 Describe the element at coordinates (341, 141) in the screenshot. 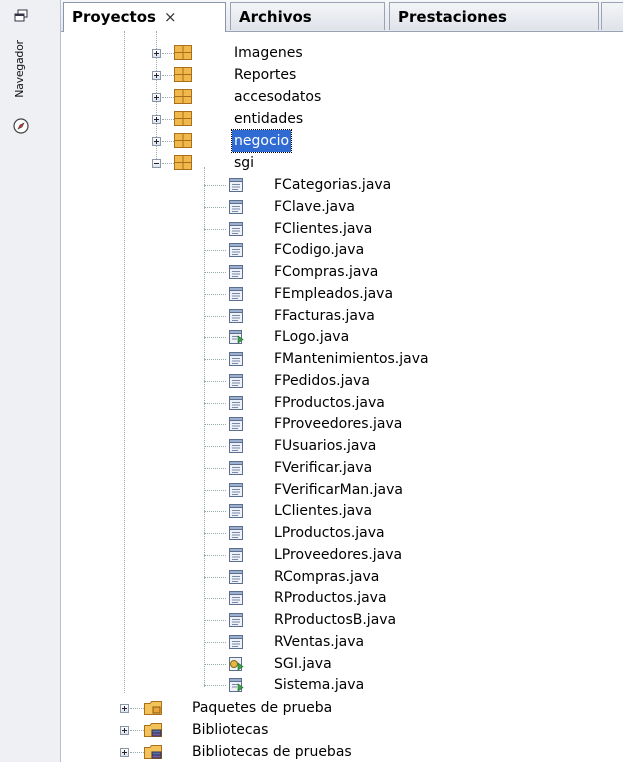

I see `tree-node-package-selected: negocio` at that location.